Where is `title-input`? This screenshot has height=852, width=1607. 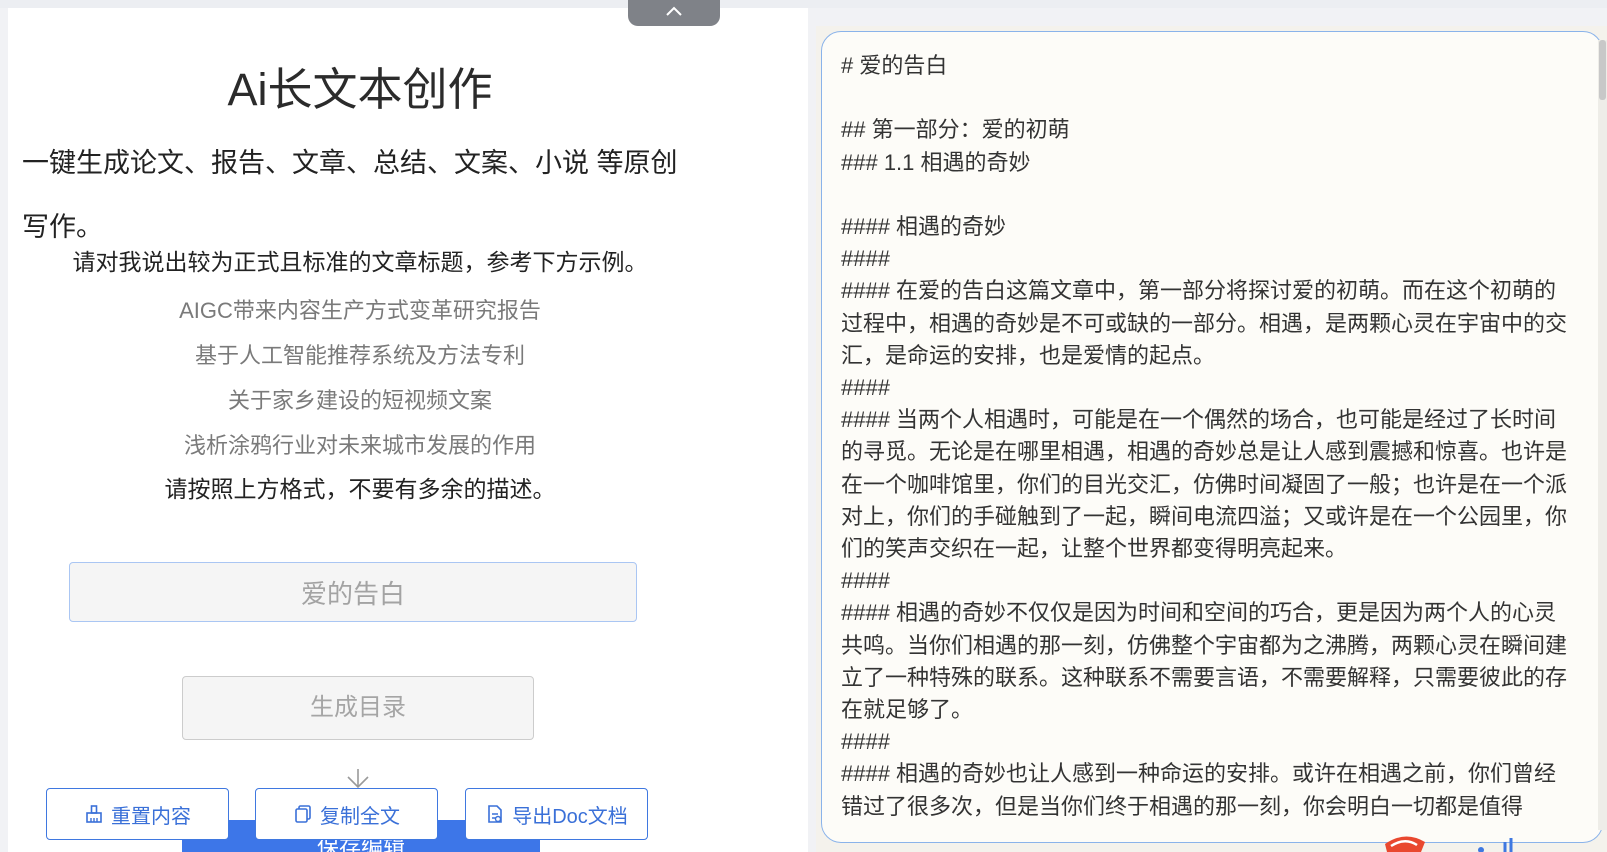 title-input is located at coordinates (353, 592).